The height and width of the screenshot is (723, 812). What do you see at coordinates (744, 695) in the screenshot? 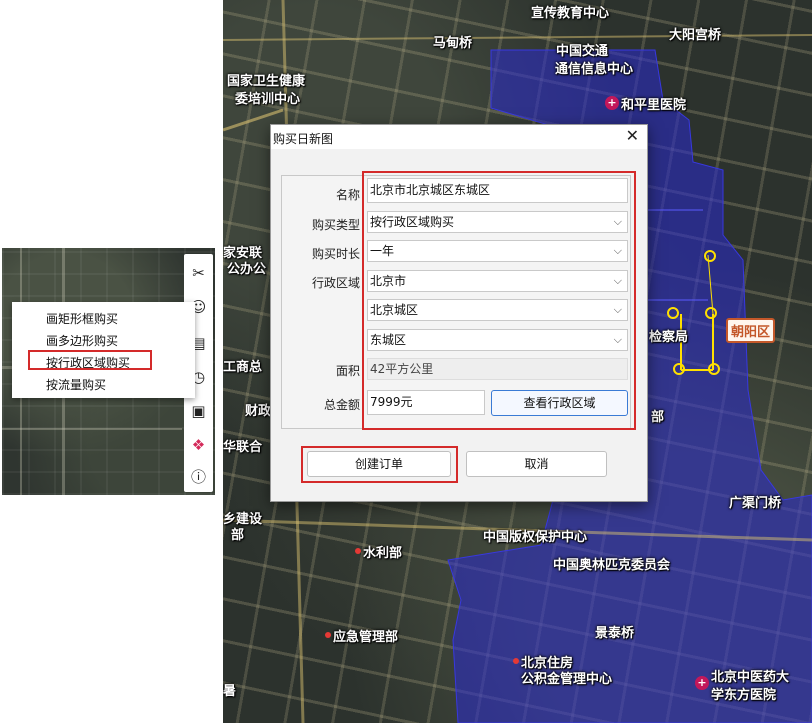
I see `map-label: 学东方医院` at bounding box center [744, 695].